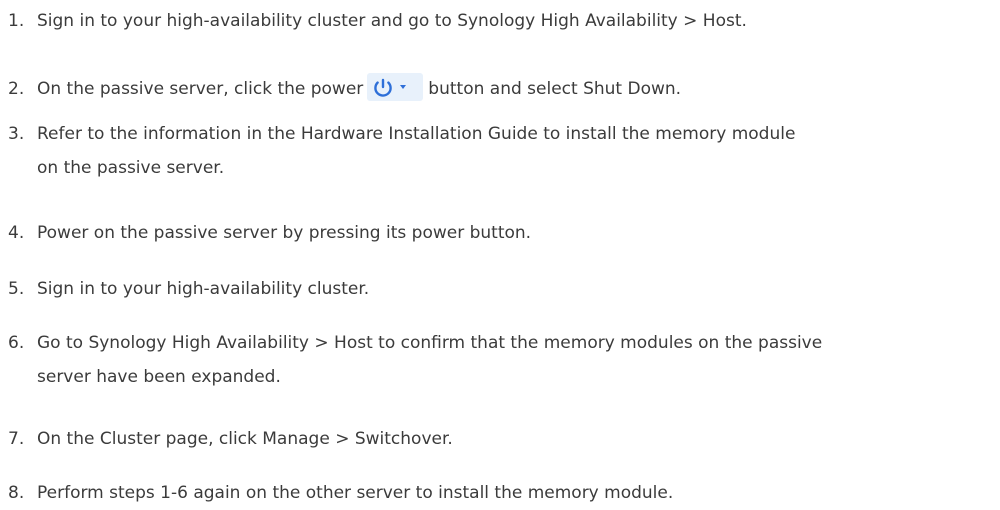 The image size is (1000, 510). I want to click on step-number: 2., so click(16, 89).